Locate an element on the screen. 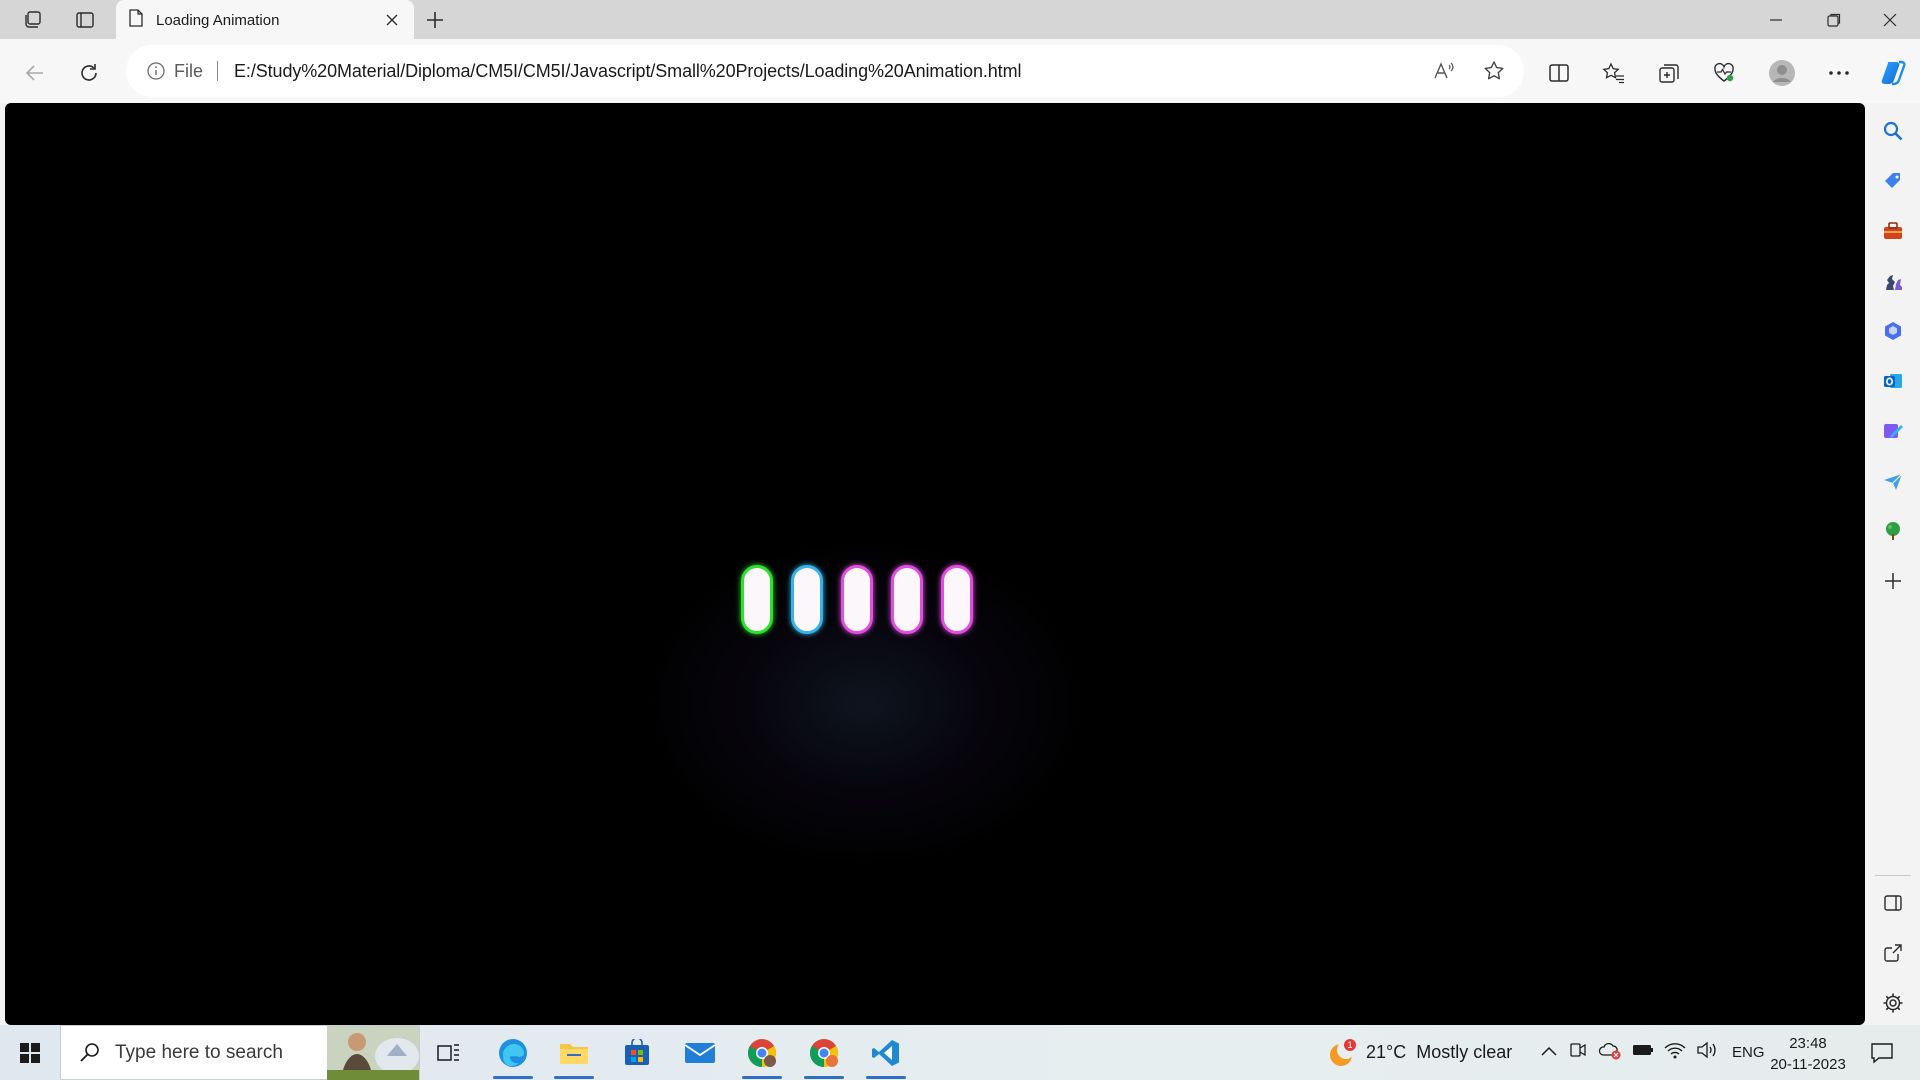 The image size is (1920, 1080). copilot-icon is located at coordinates (1893, 73).